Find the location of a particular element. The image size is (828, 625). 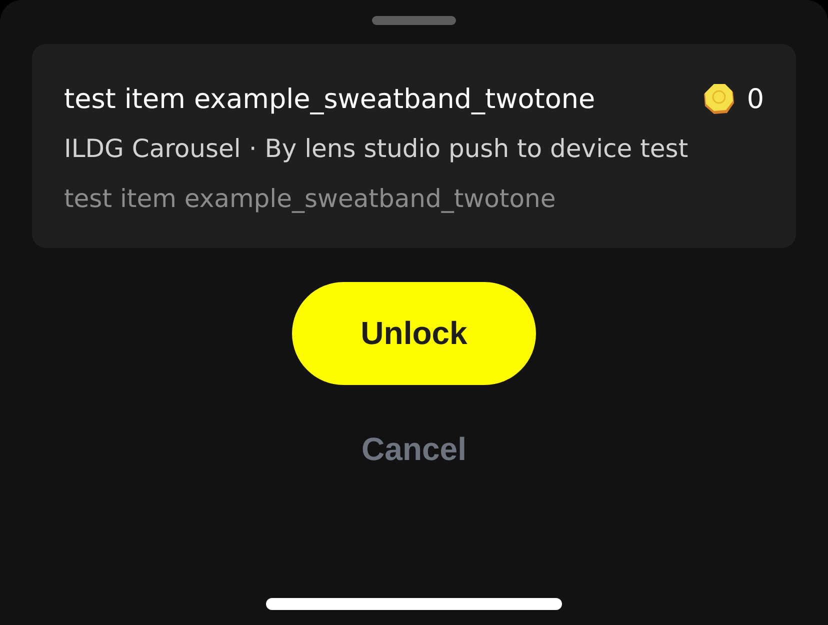

item-subtitle: ILDG Carousel · By lens studio push to device test is located at coordinates (377, 149).